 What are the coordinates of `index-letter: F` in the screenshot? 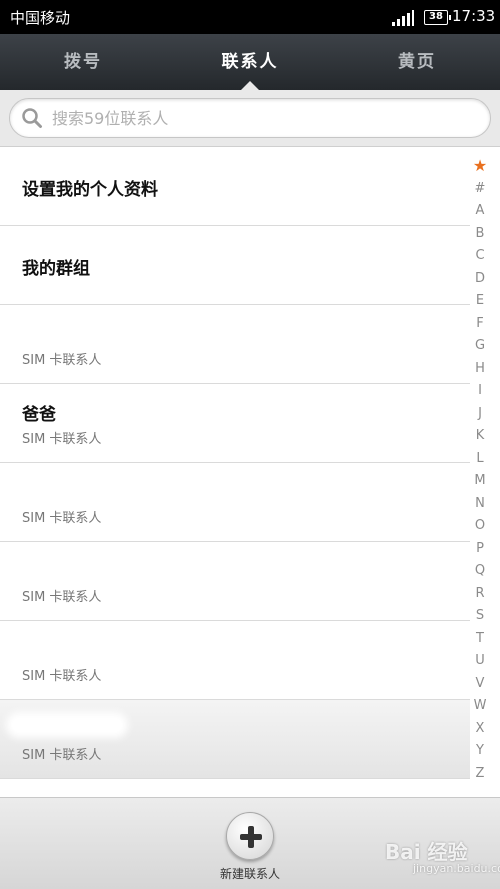 It's located at (480, 324).